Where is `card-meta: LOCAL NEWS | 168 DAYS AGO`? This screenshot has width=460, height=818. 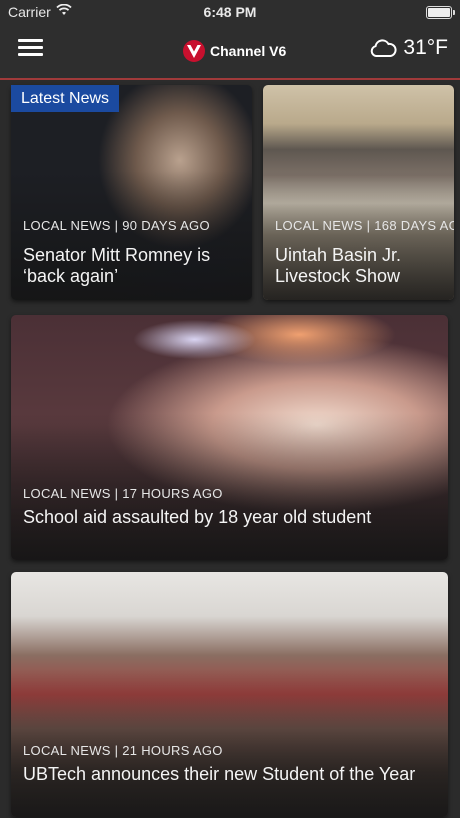 card-meta: LOCAL NEWS | 168 DAYS AGO is located at coordinates (364, 225).